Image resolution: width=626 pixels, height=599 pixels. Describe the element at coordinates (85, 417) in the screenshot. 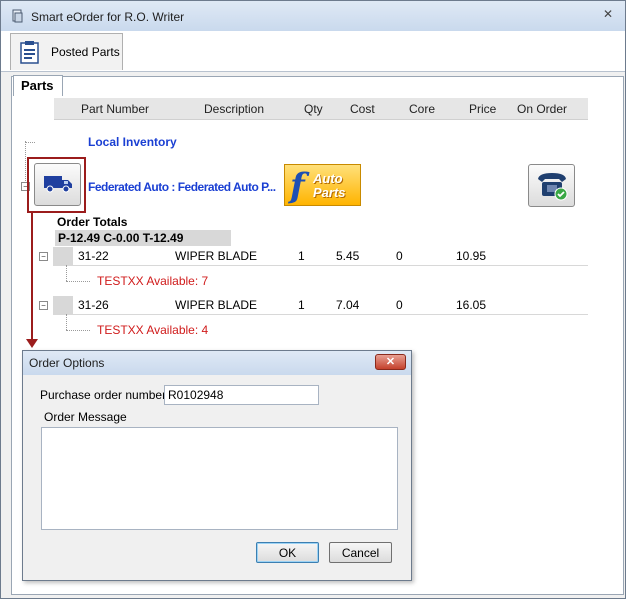

I see `order-message-label: Order Message` at that location.